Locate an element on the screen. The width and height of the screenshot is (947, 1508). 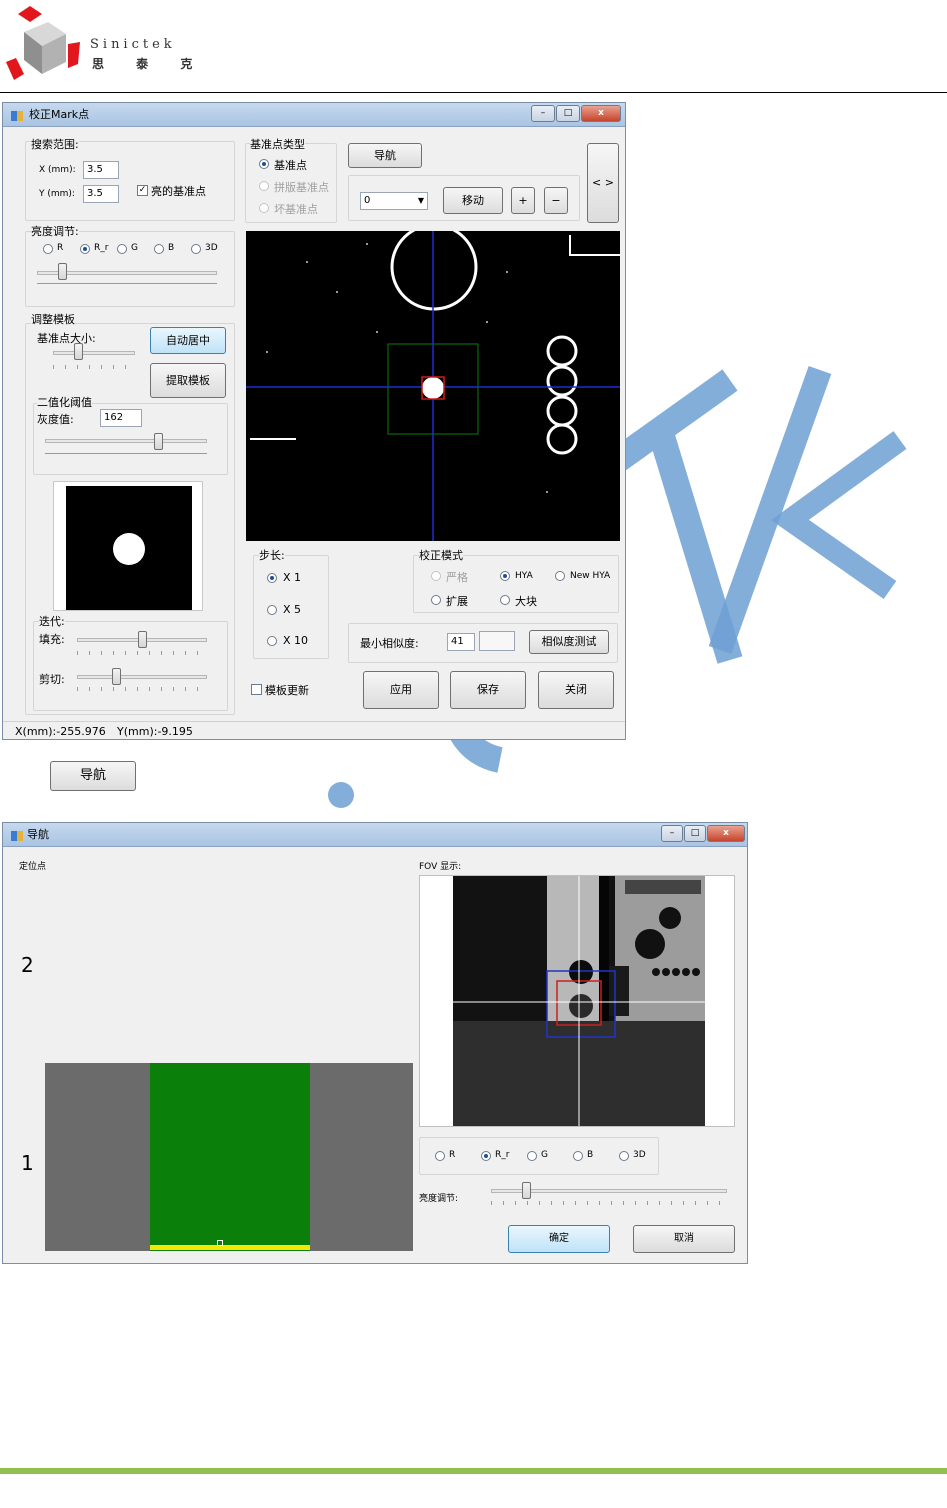
cut-label: 剪切: is located at coordinates (52, 679).